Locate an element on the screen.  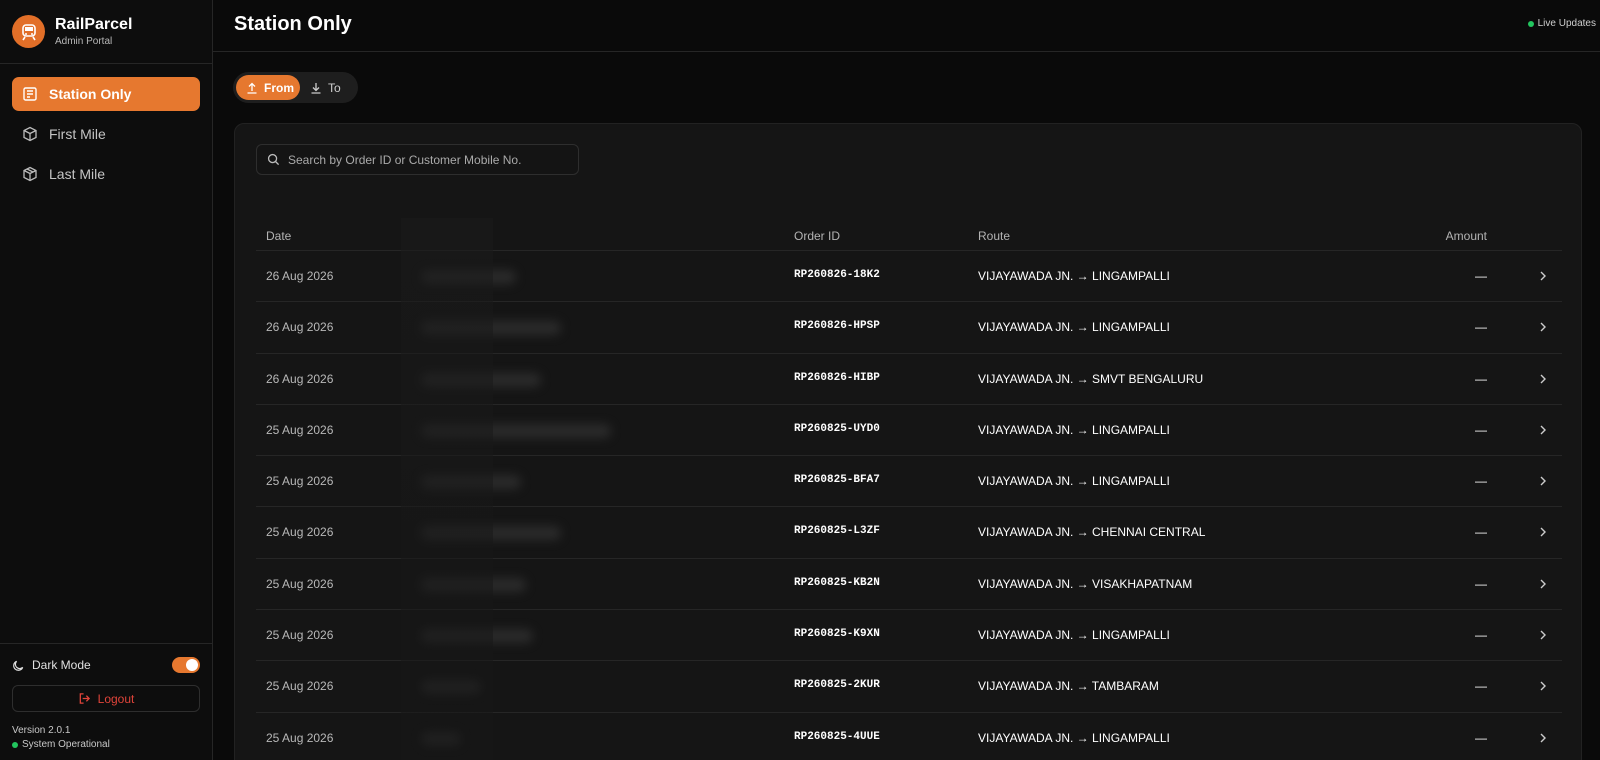
dark-mode-toggle is located at coordinates (186, 665).